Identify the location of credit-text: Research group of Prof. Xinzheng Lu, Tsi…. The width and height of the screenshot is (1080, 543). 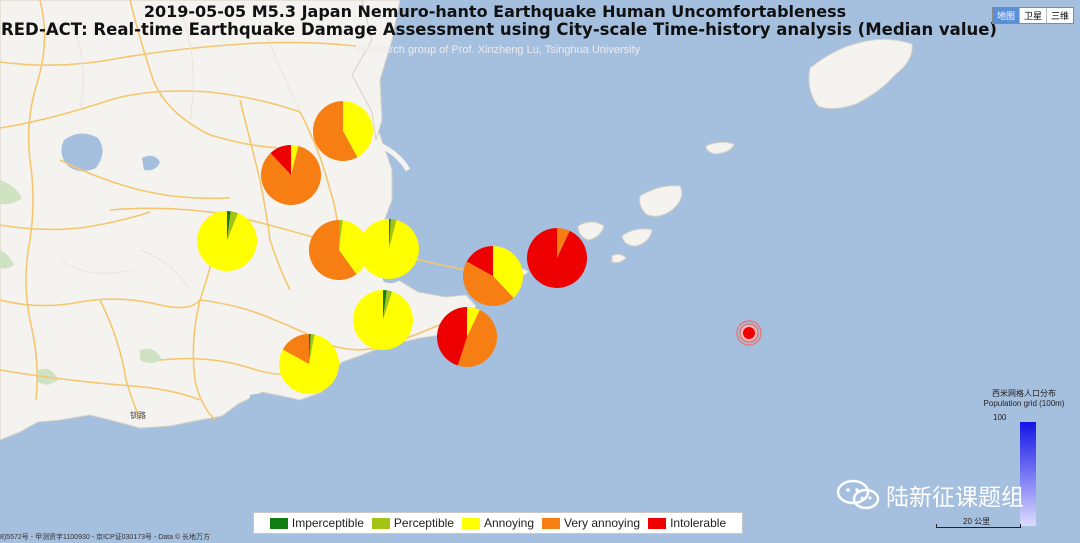
(499, 50).